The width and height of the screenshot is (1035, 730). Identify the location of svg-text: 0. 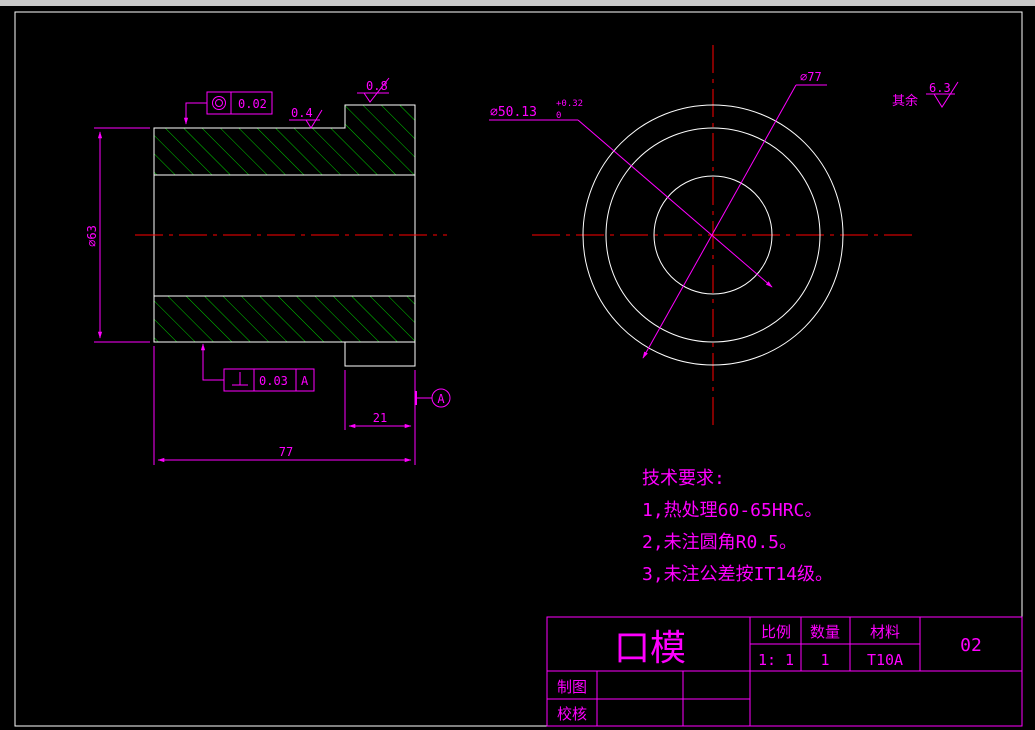
(558, 116).